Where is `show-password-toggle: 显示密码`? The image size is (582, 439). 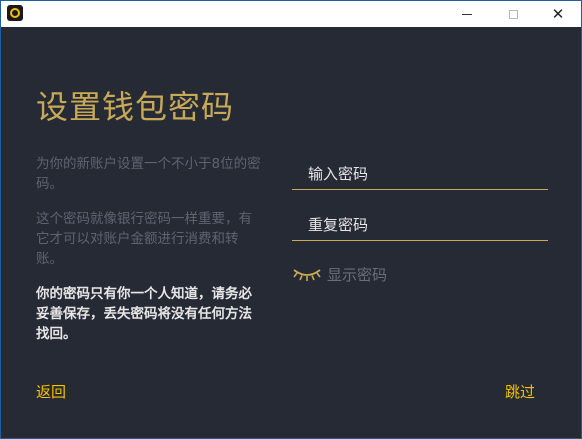 show-password-toggle: 显示密码 is located at coordinates (339, 274).